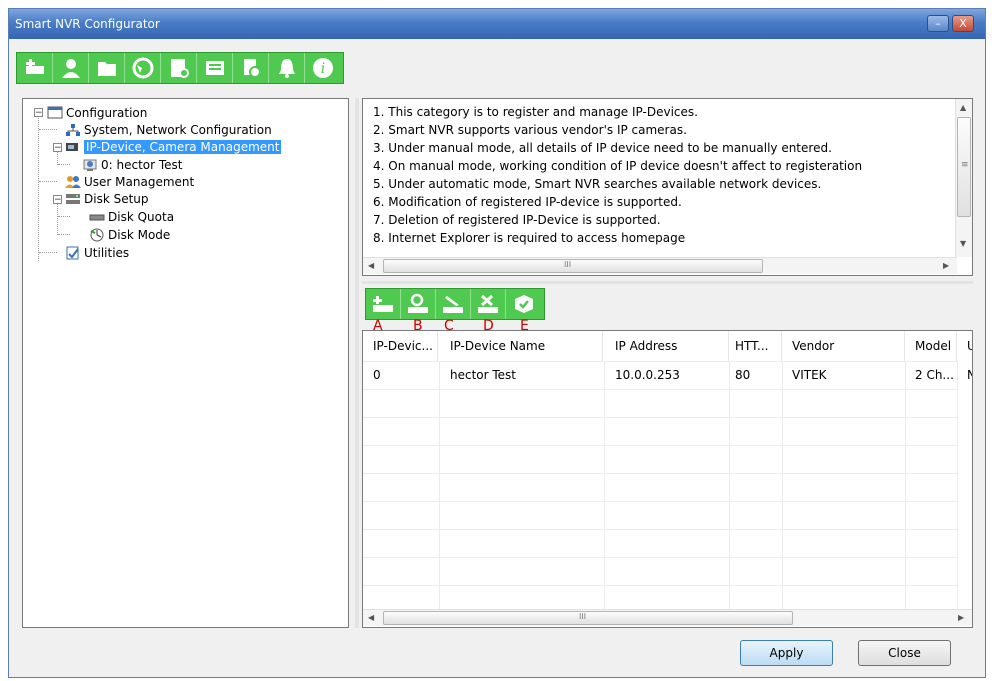  What do you see at coordinates (141, 216) in the screenshot?
I see `tree-label: Disk Quota` at bounding box center [141, 216].